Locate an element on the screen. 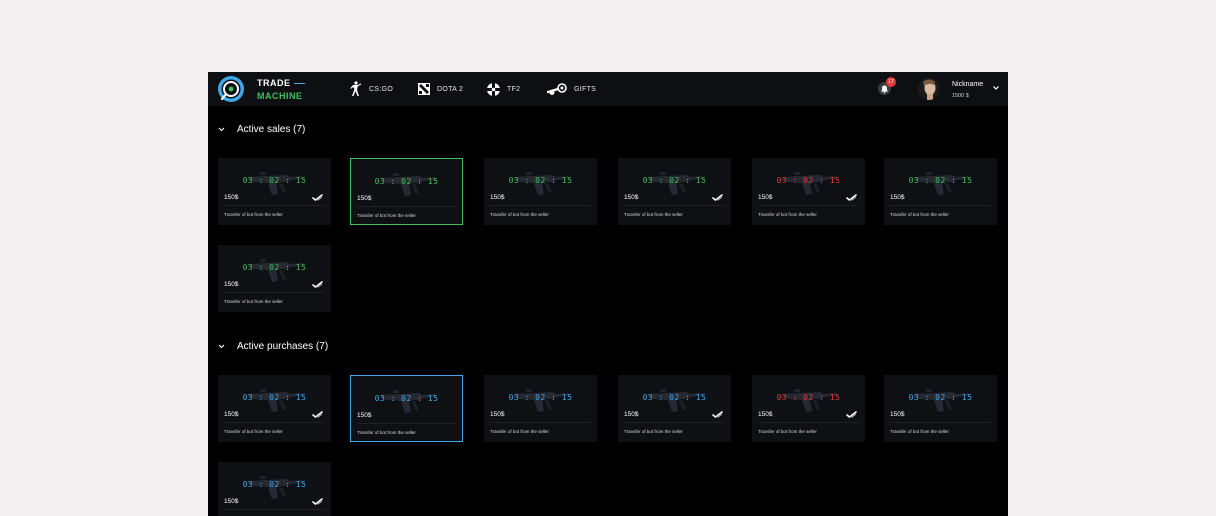  nav-csgo: CS:GO is located at coordinates (371, 89).